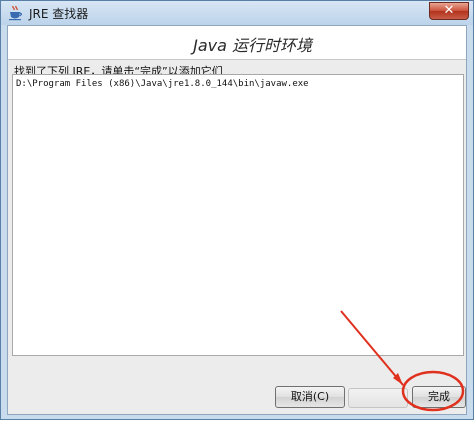 The width and height of the screenshot is (474, 421). What do you see at coordinates (59, 14) in the screenshot?
I see `window-title: JRE 查找器` at bounding box center [59, 14].